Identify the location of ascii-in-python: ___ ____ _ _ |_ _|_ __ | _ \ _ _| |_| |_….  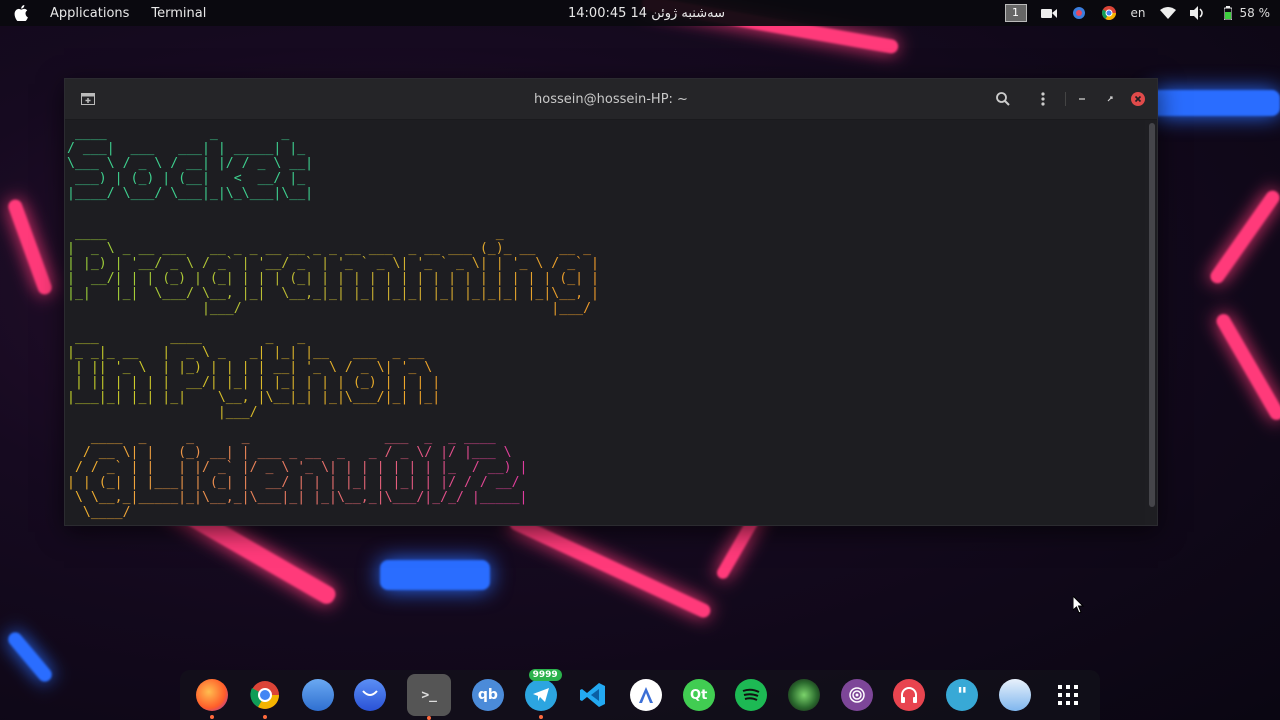
(254, 375).